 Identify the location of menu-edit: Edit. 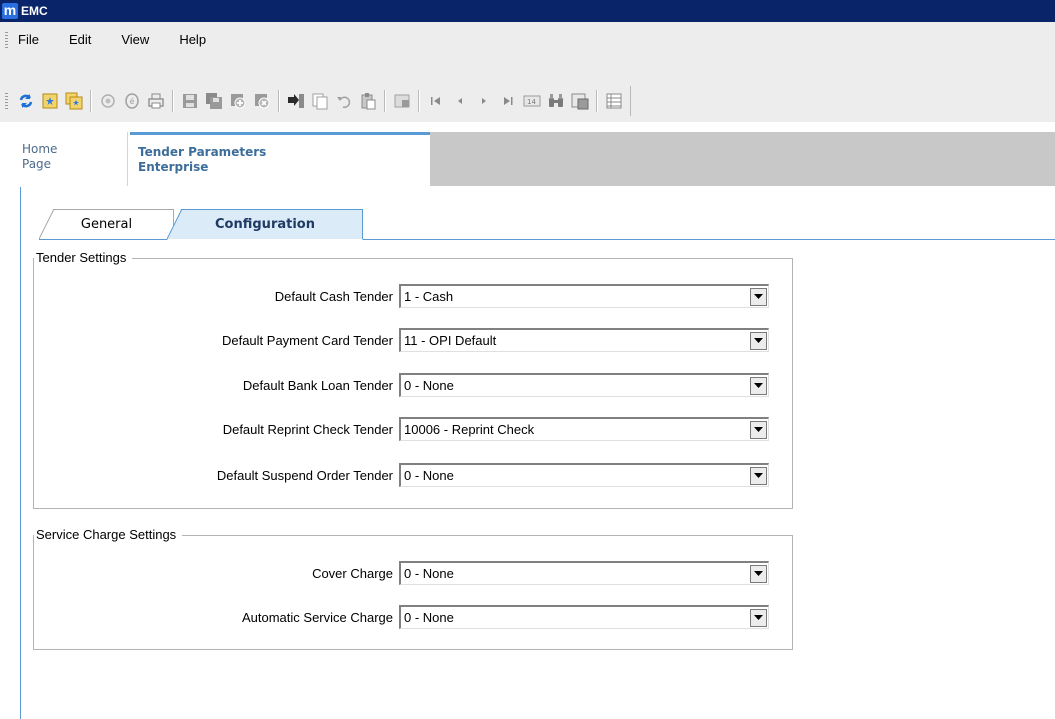
(80, 39).